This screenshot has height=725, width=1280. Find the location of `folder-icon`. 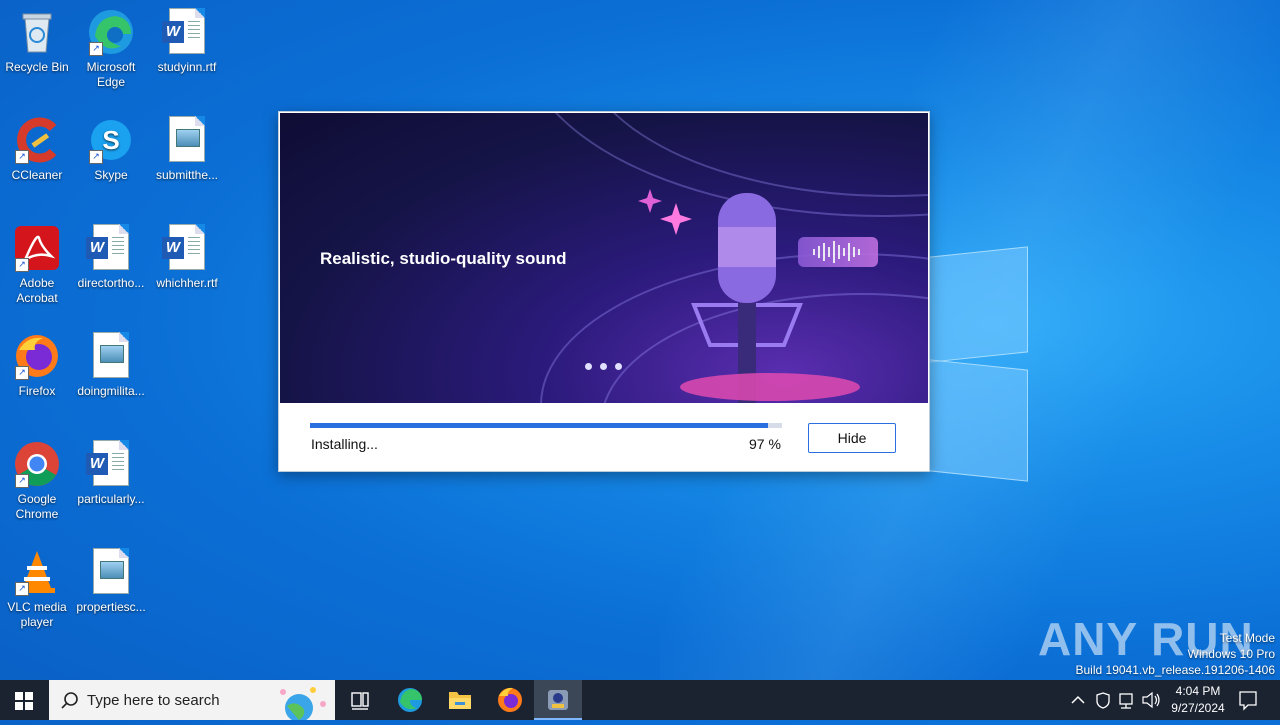

folder-icon is located at coordinates (460, 700).